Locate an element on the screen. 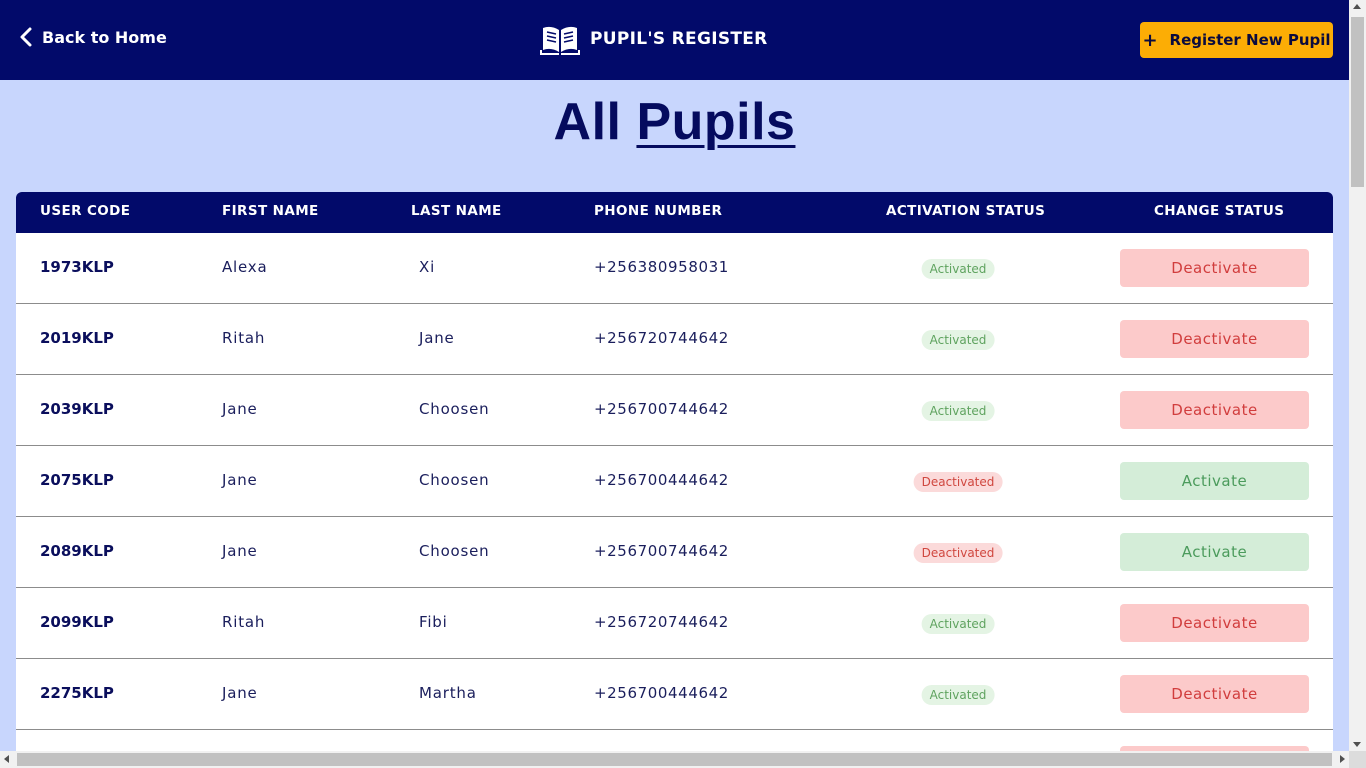  column-header-last-name: LAST NAME is located at coordinates (456, 211).